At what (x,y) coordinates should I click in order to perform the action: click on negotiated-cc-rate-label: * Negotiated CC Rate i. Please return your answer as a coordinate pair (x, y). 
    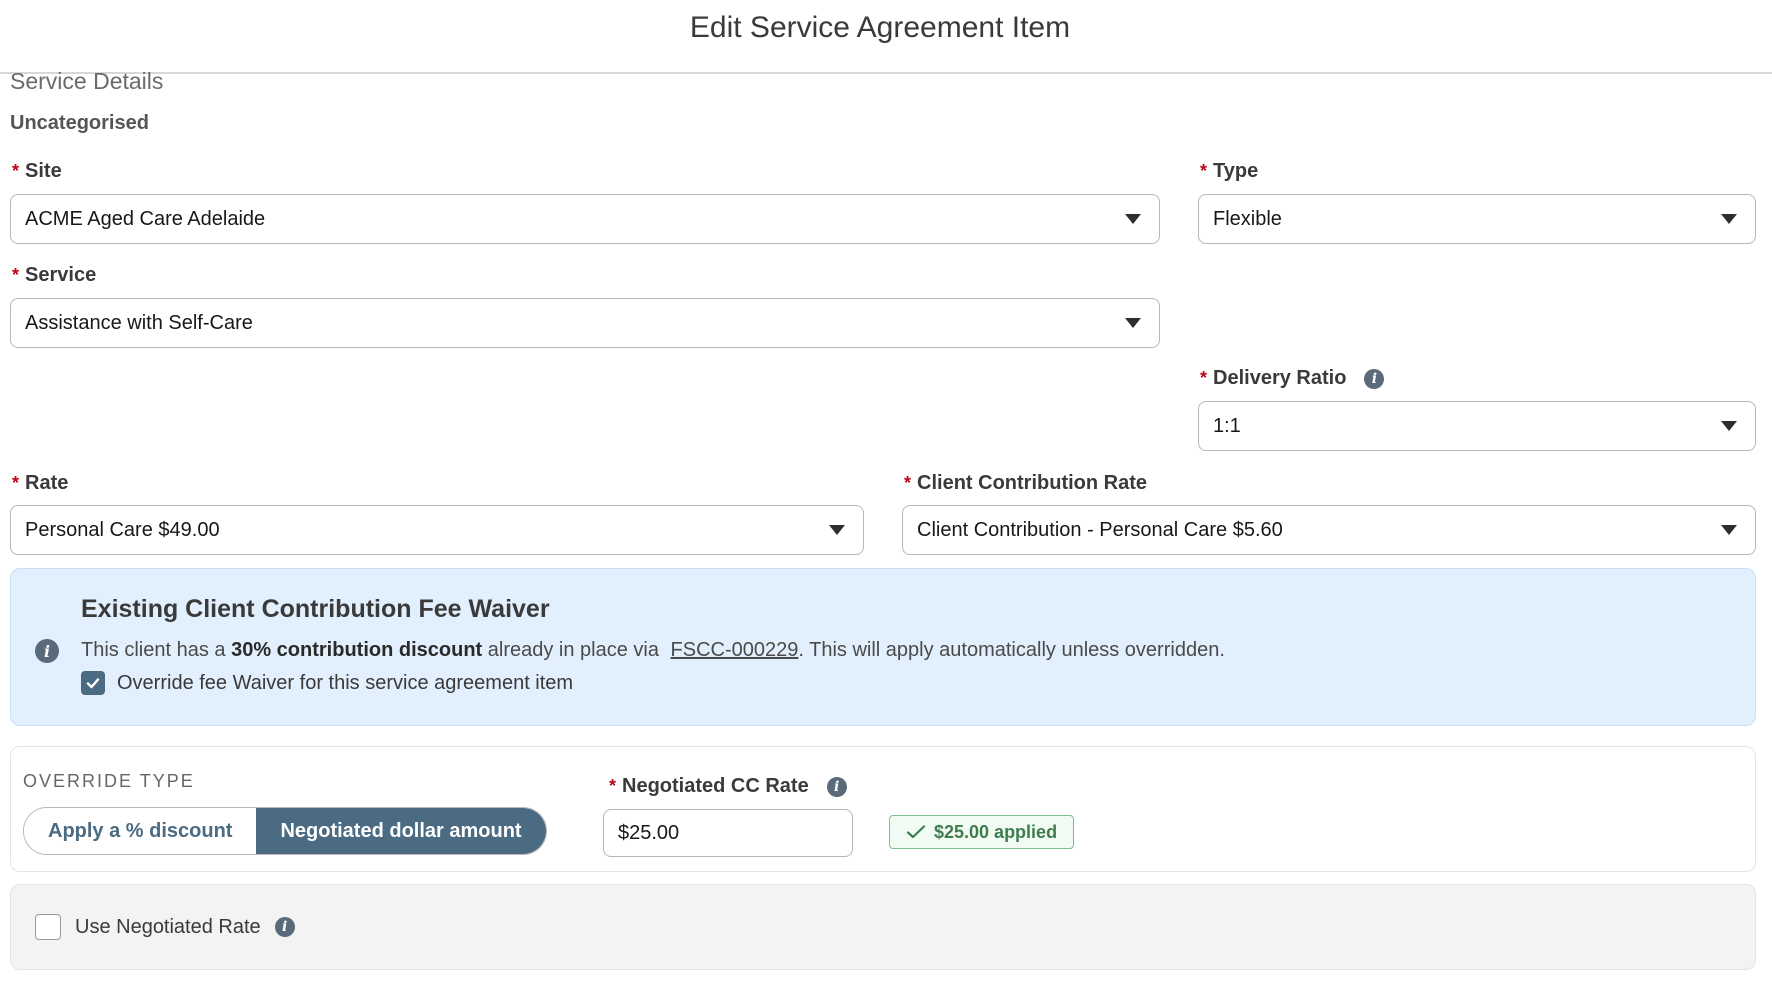
    Looking at the image, I should click on (728, 786).